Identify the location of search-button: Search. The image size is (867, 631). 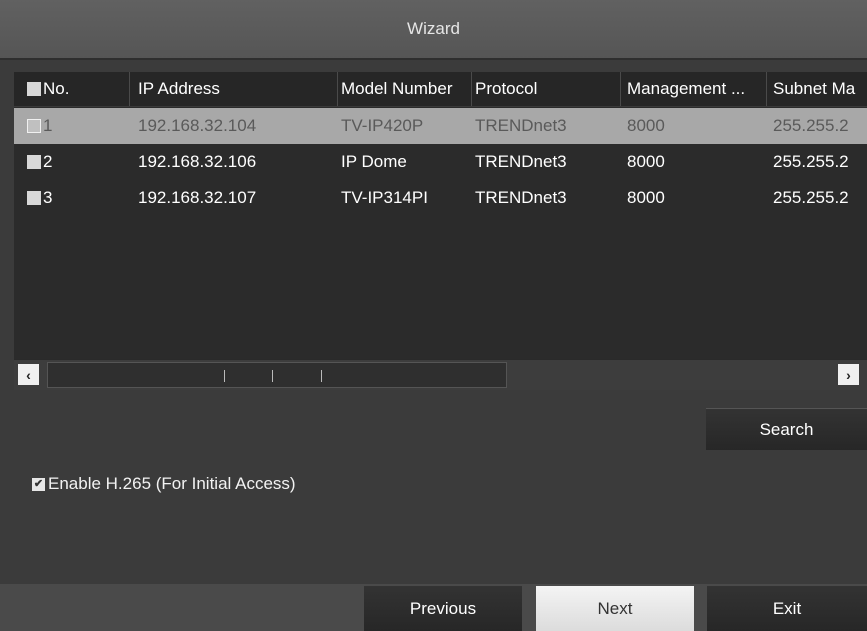
(786, 429).